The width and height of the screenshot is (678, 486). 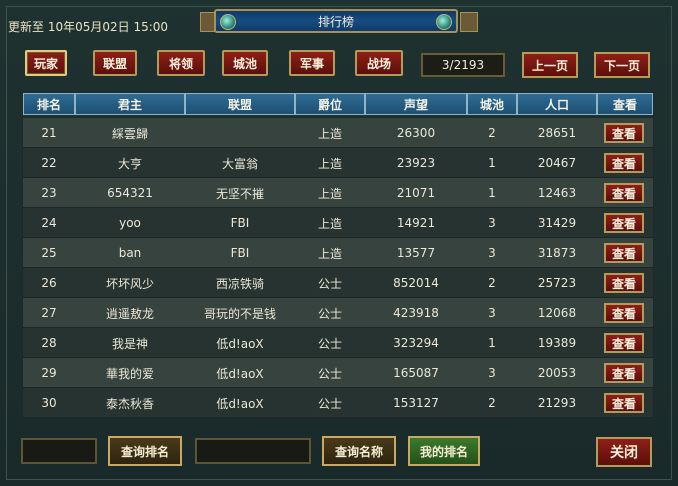 I want to click on cell-alliance: 无坚不摧, so click(x=239, y=193).